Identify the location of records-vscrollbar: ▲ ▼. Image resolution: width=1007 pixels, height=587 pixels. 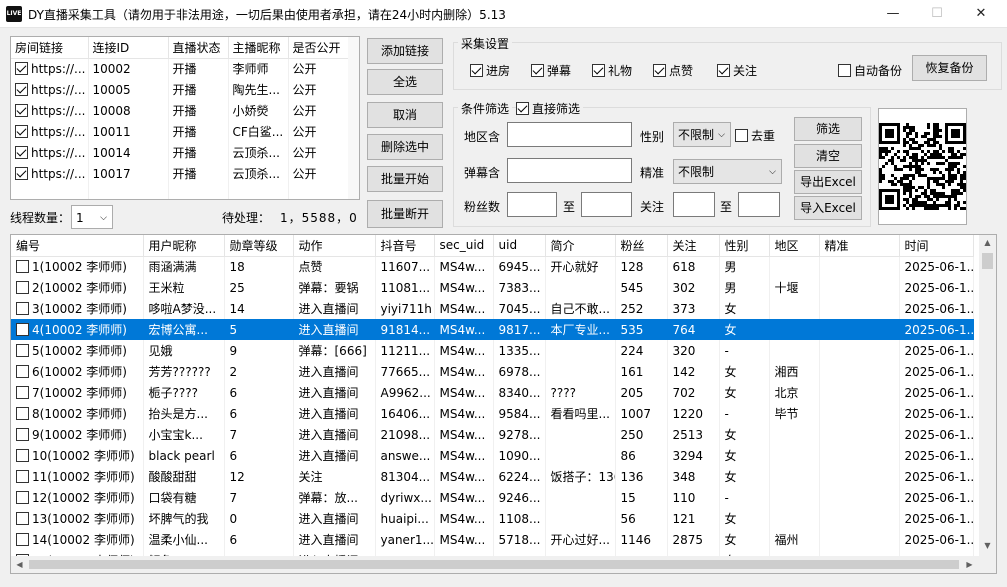
(987, 404).